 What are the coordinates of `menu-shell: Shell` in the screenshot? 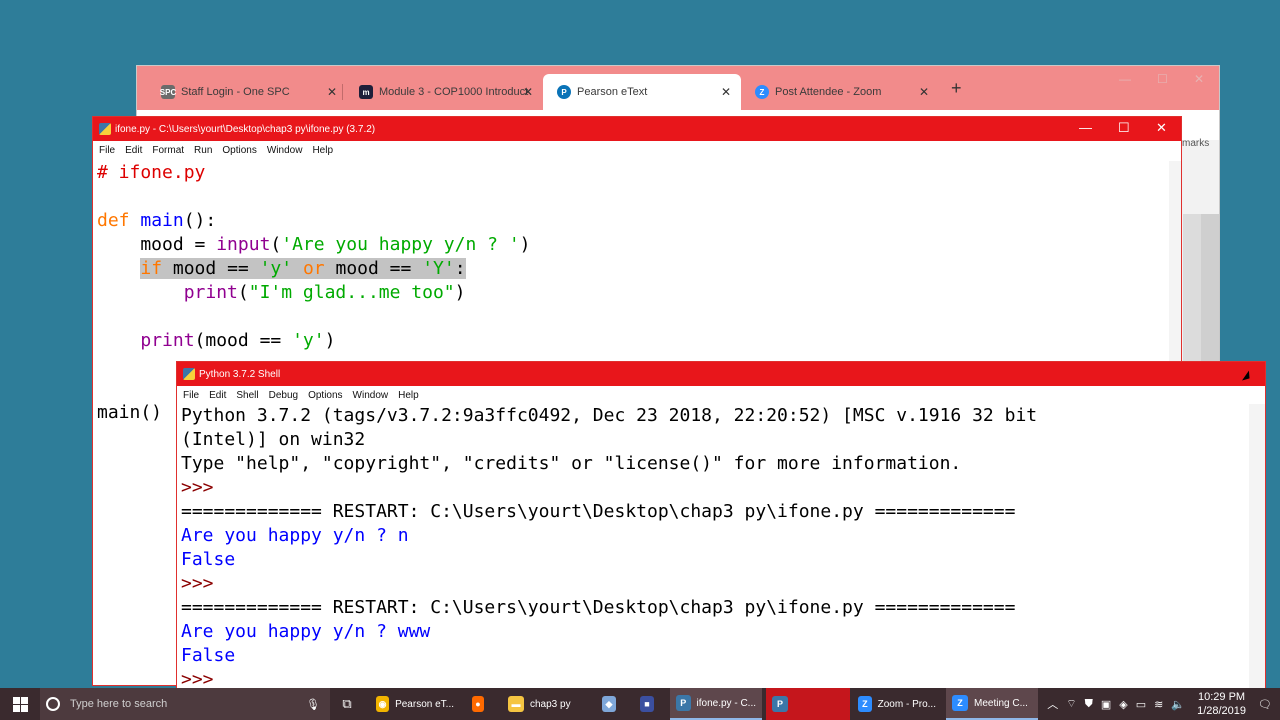 It's located at (247, 395).